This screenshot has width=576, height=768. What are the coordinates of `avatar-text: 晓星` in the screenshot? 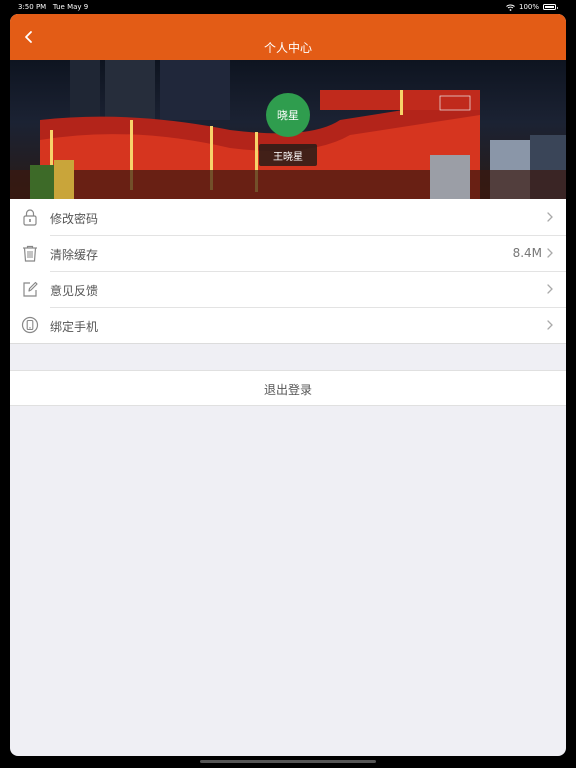 It's located at (288, 115).